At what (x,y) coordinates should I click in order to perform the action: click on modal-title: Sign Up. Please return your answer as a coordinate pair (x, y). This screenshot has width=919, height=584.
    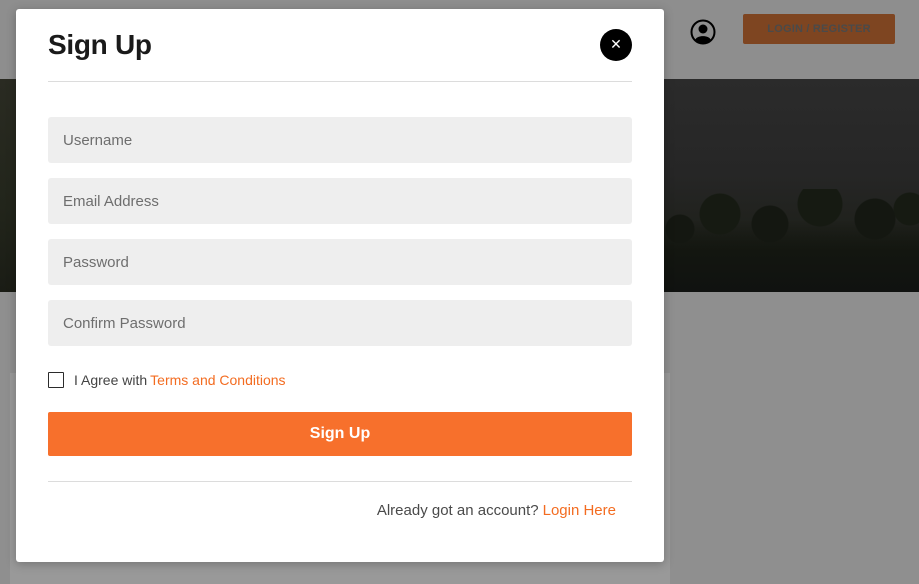
    Looking at the image, I should click on (100, 44).